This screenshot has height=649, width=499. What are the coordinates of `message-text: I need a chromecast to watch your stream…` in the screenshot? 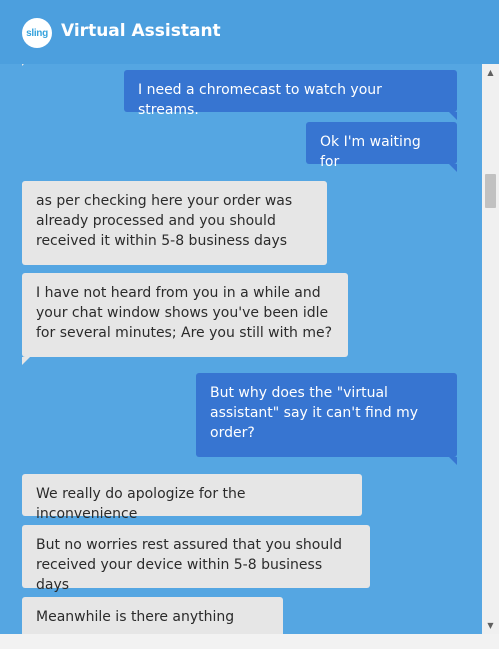 It's located at (260, 100).